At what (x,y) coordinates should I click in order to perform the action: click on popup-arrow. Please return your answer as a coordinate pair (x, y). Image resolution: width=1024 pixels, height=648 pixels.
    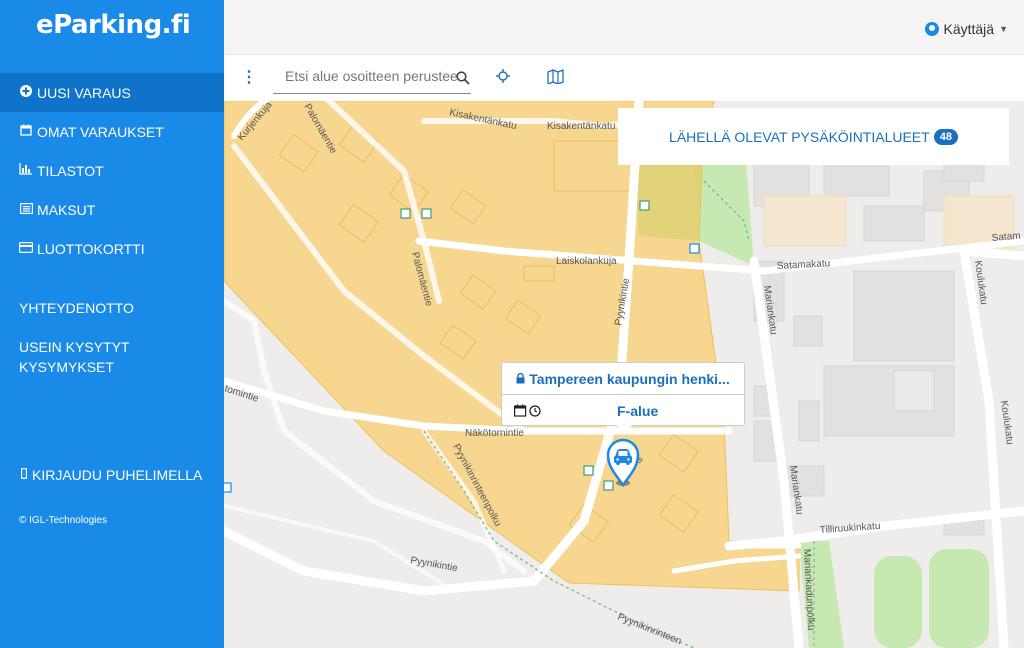
    Looking at the image, I should click on (624, 429).